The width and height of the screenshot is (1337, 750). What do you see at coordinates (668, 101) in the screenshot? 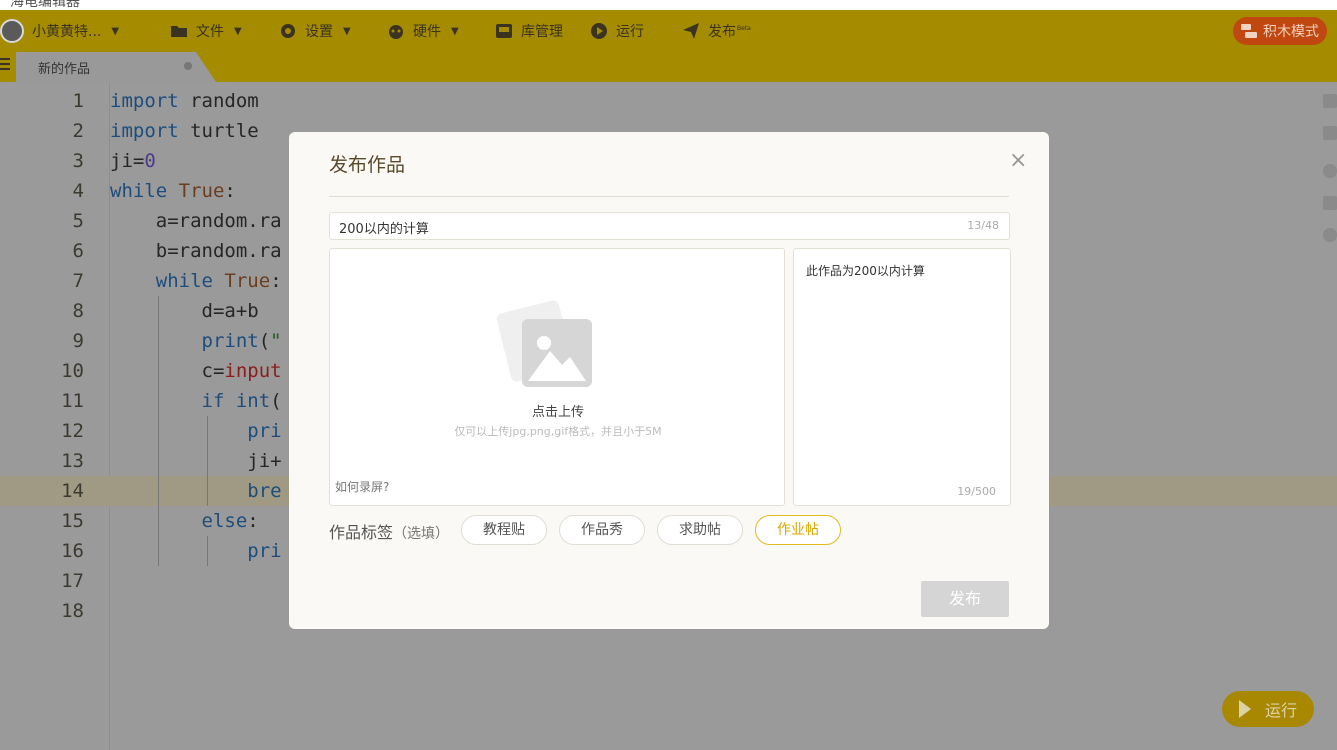
I see `code-line: 1 import random` at bounding box center [668, 101].